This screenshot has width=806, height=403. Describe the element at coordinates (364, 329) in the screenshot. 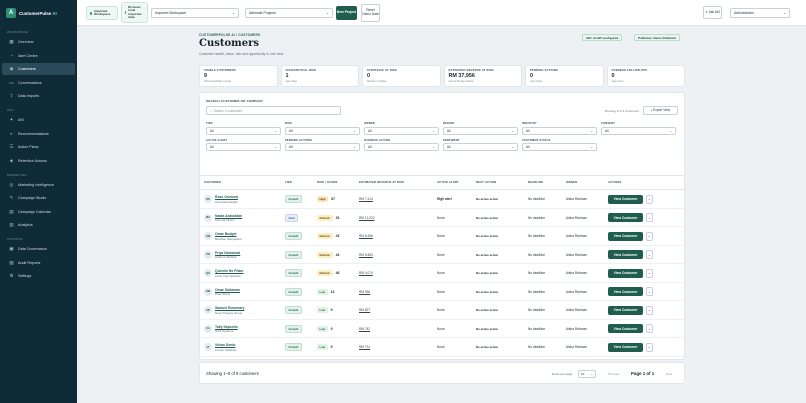

I see `revenue-link: RM 742` at that location.